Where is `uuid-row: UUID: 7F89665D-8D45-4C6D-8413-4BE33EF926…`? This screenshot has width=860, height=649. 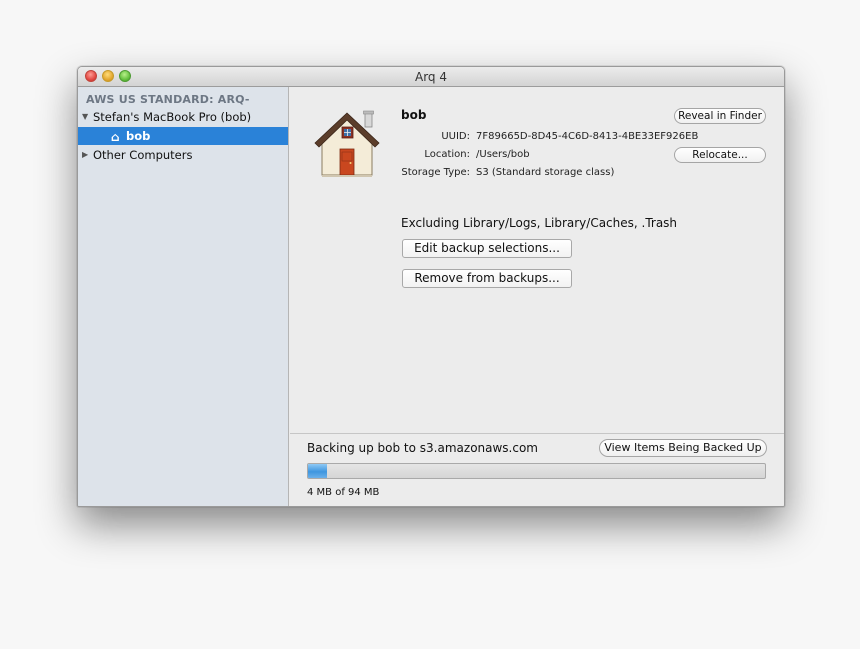
uuid-row: UUID: 7F89665D-8D45-4C6D-8413-4BE33EF926… is located at coordinates (570, 136).